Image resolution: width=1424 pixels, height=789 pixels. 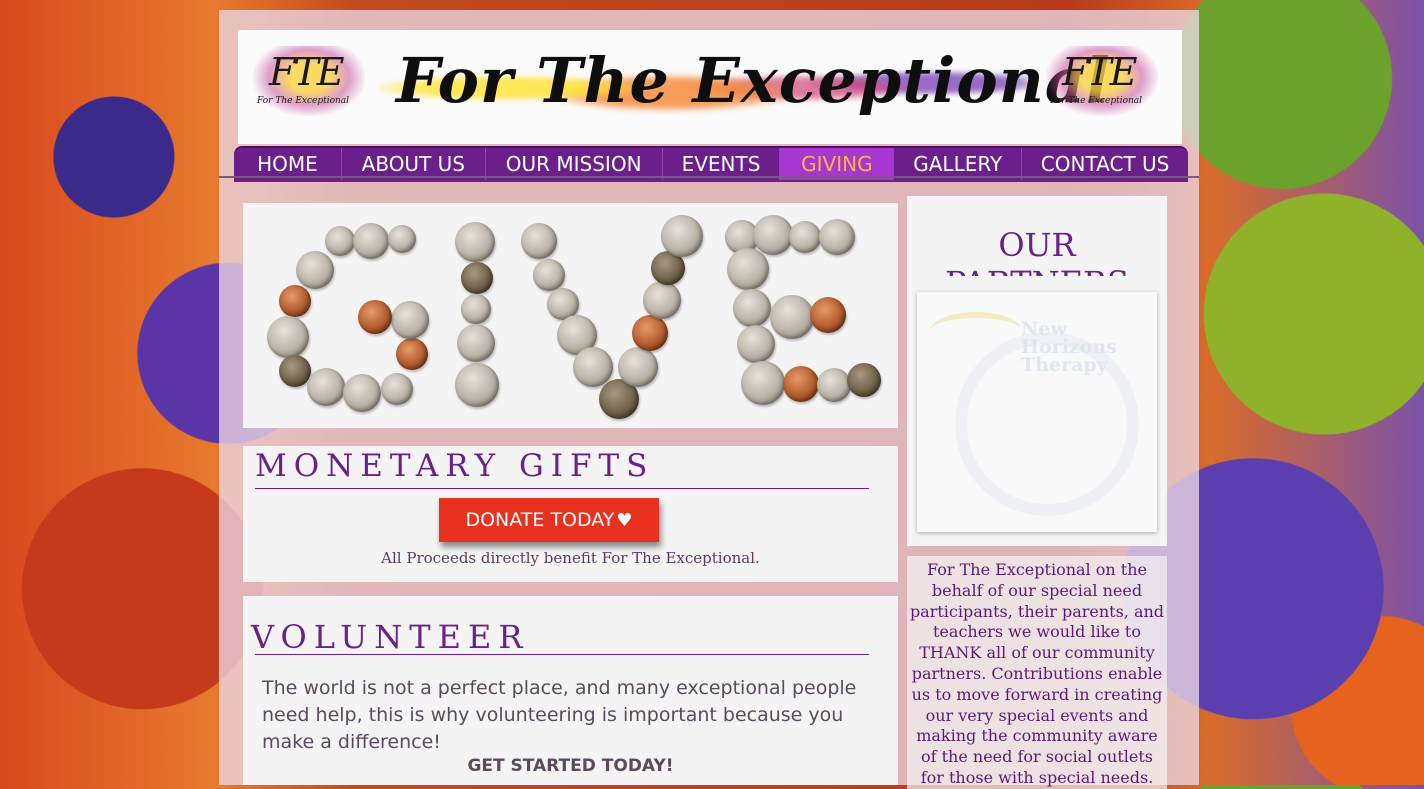 What do you see at coordinates (570, 315) in the screenshot?
I see `give-coins-image` at bounding box center [570, 315].